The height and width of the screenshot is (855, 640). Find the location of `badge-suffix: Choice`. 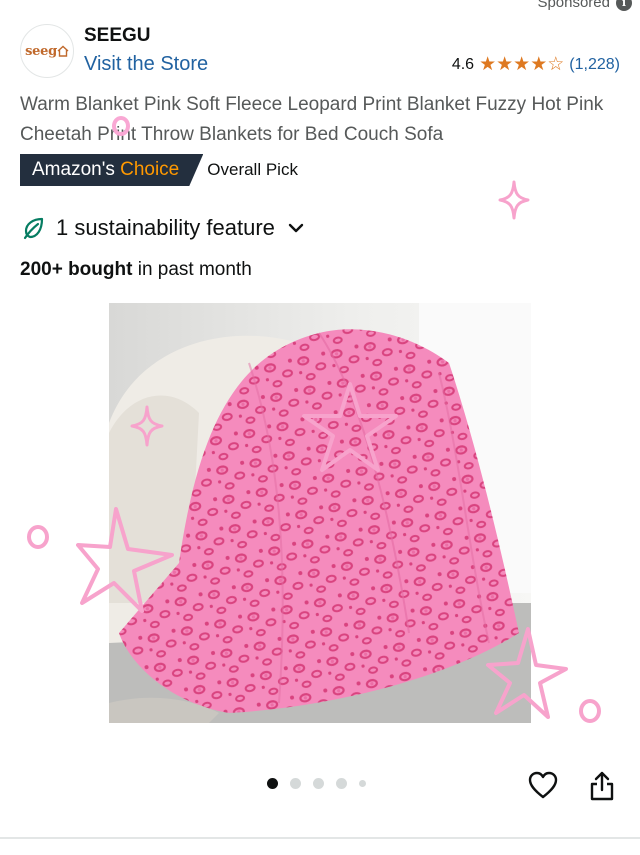

badge-suffix: Choice is located at coordinates (150, 169).